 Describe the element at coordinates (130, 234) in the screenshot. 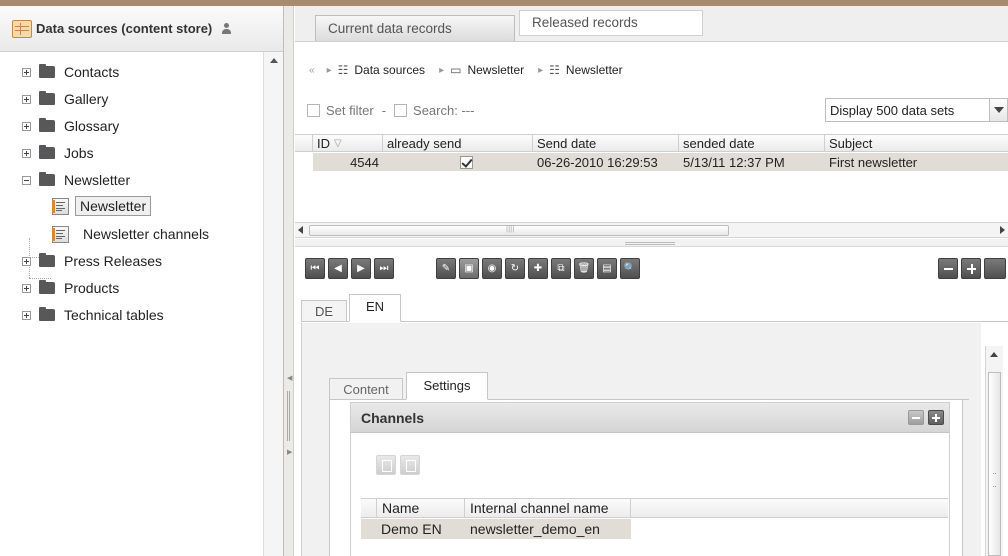

I see `tree-item-newsletter-channels: Newsletter channels` at that location.